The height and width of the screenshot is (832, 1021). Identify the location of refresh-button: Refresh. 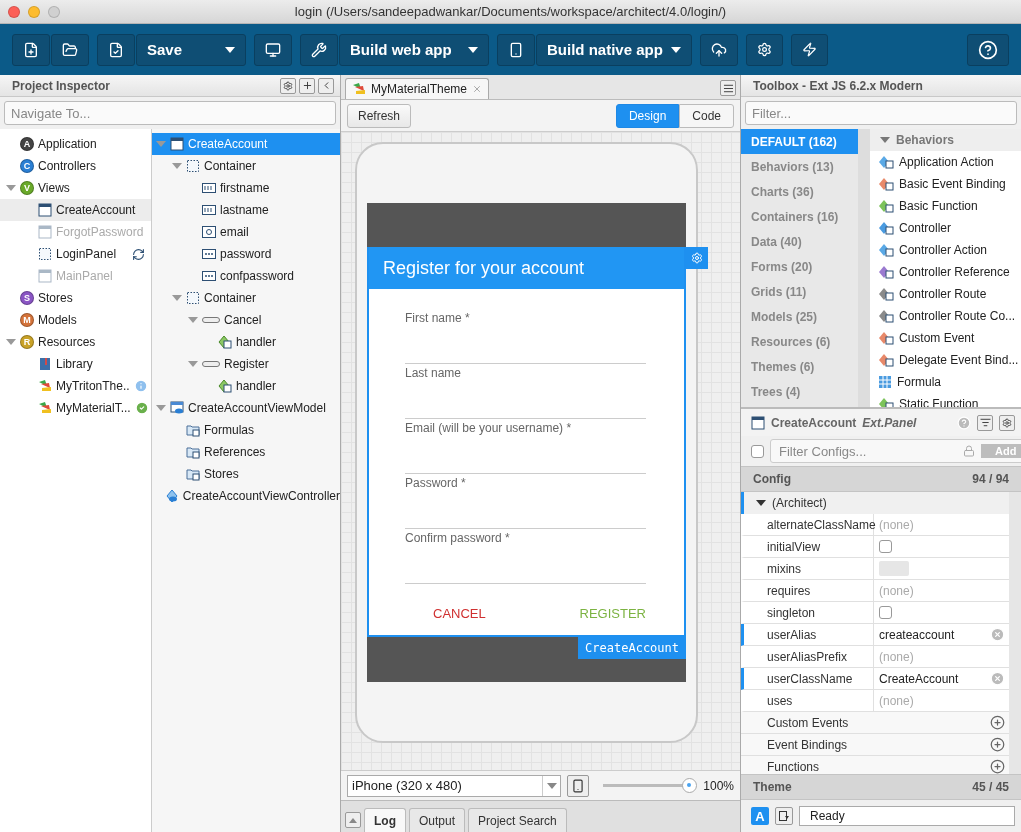
(379, 115).